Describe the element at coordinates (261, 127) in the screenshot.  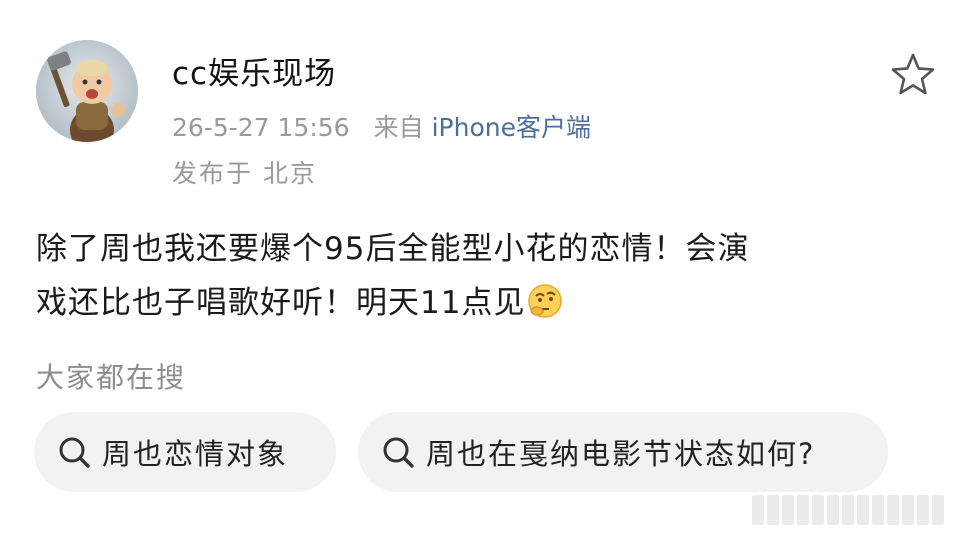
I see `post-timestamp: 26-5-27 15:56` at that location.